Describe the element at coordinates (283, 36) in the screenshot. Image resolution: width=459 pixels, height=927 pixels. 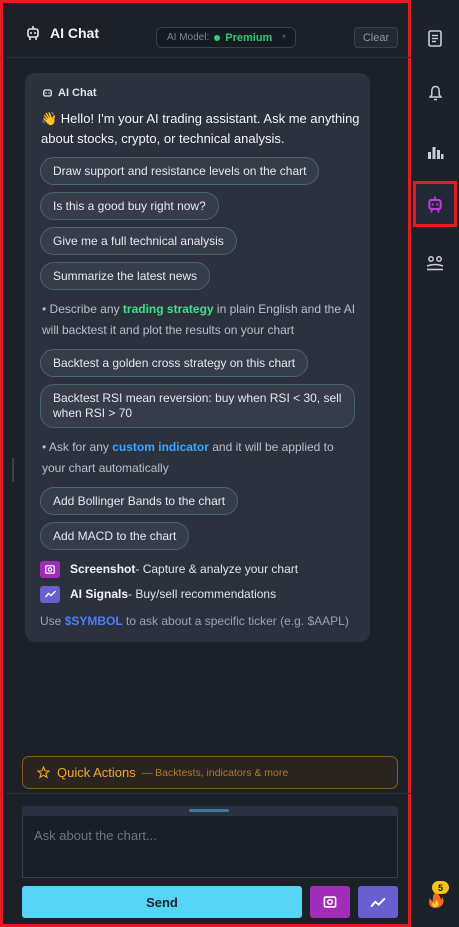
I see `chevron-down-icon: ▾` at that location.